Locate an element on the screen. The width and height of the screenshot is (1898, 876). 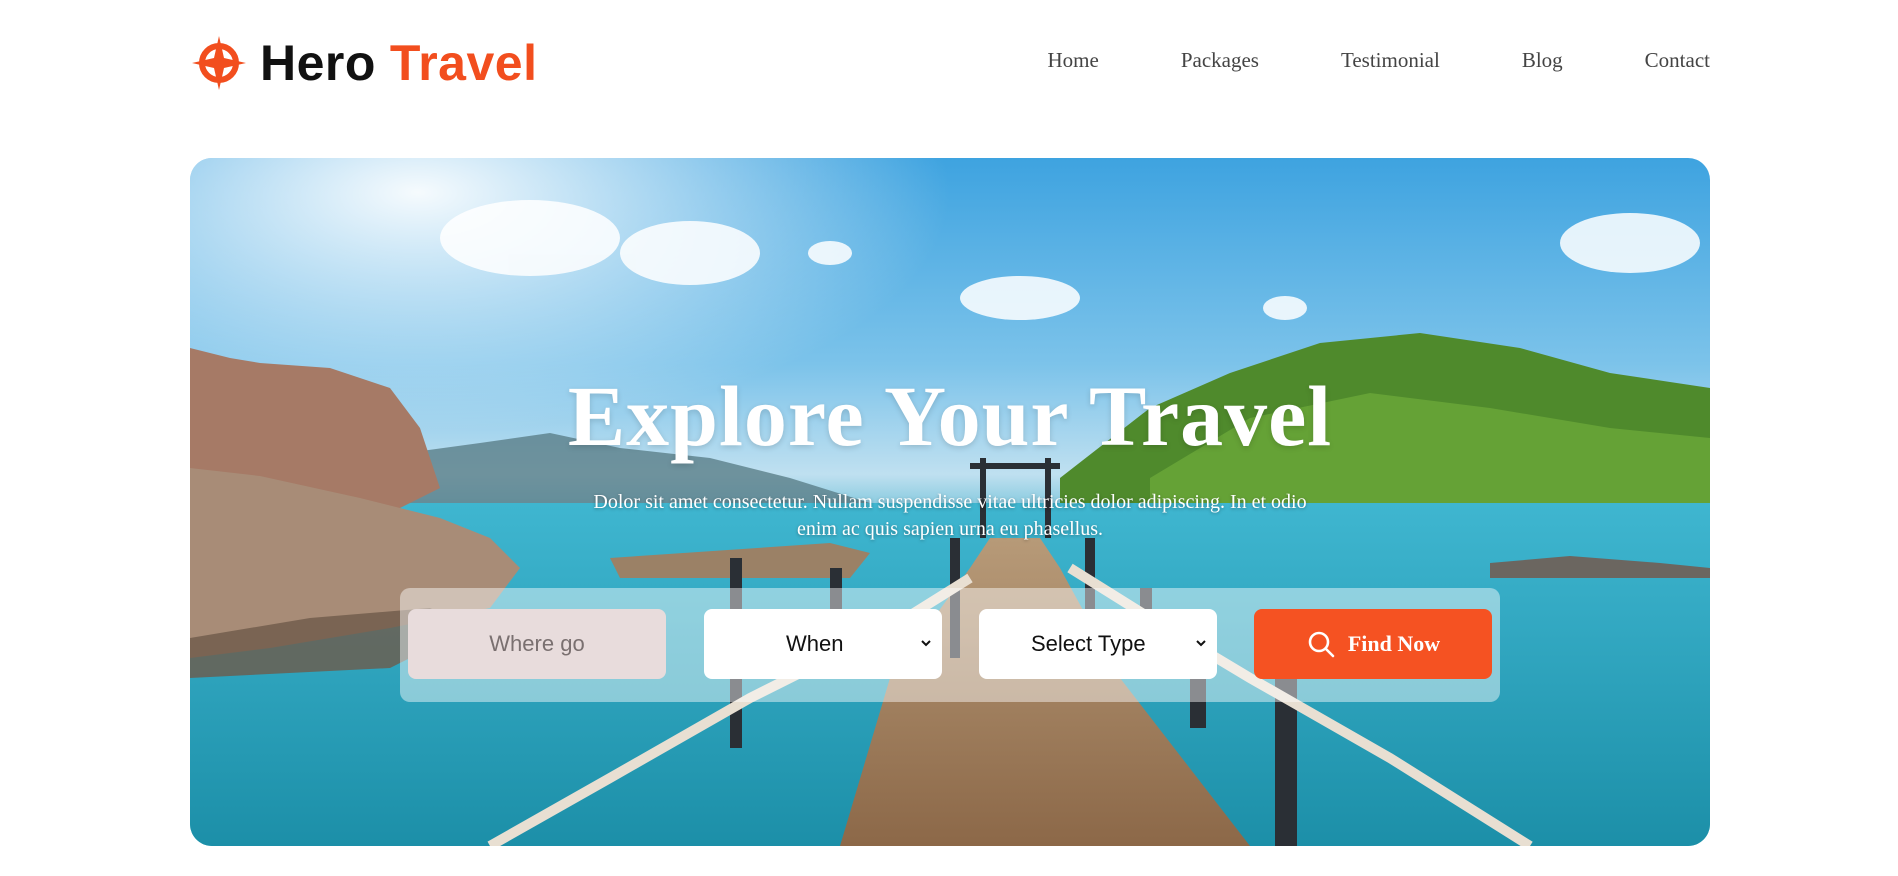
when-select-value: When is located at coordinates (815, 643).